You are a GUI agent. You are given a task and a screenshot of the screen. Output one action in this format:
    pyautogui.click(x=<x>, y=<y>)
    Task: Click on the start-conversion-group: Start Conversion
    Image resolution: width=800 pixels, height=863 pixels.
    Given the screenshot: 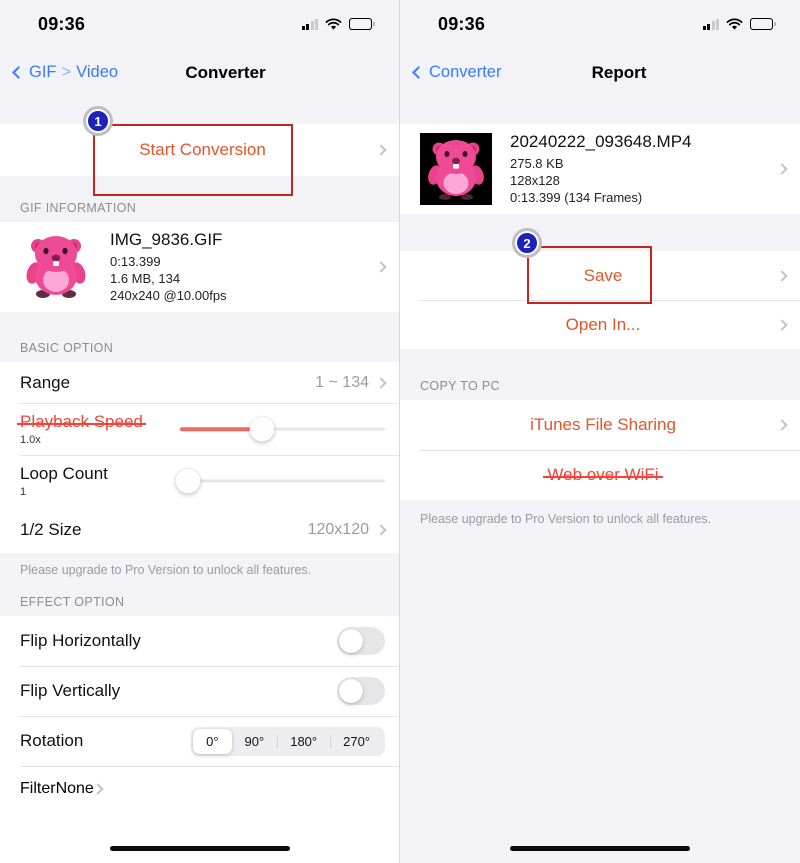 What is the action you would take?
    pyautogui.click(x=199, y=150)
    